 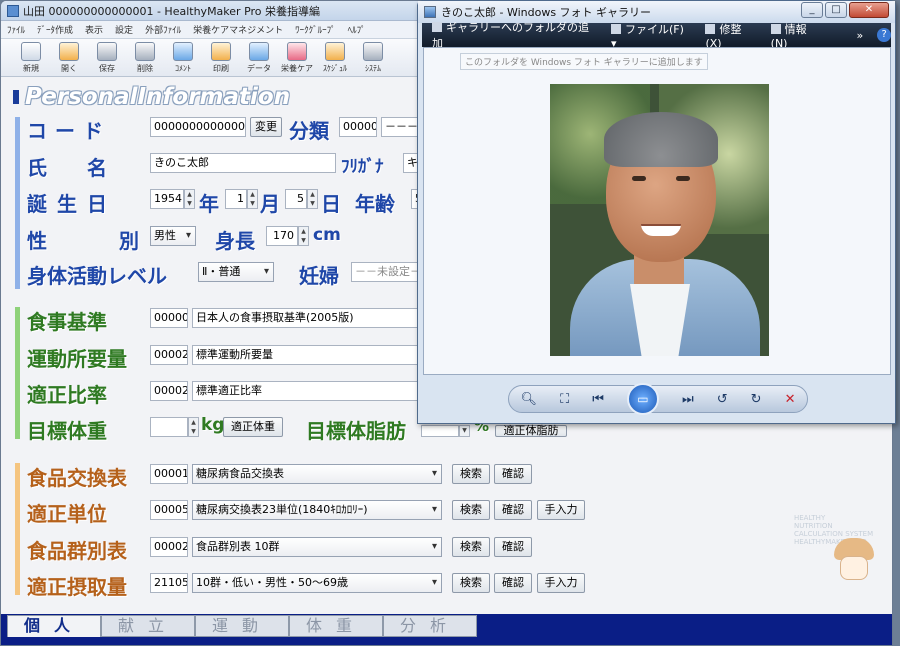 What do you see at coordinates (266, 127) in the screenshot?
I see `change-code-button: 変更` at bounding box center [266, 127].